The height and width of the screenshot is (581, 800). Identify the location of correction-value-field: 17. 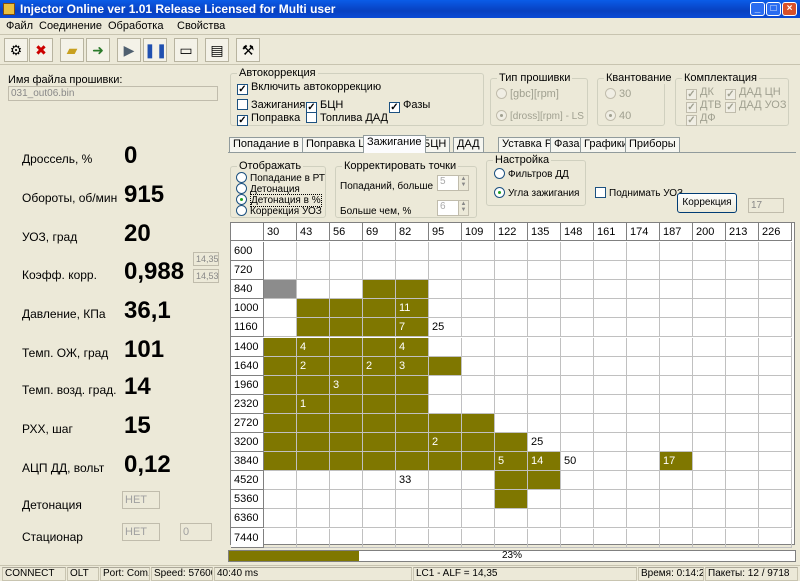
(766, 205).